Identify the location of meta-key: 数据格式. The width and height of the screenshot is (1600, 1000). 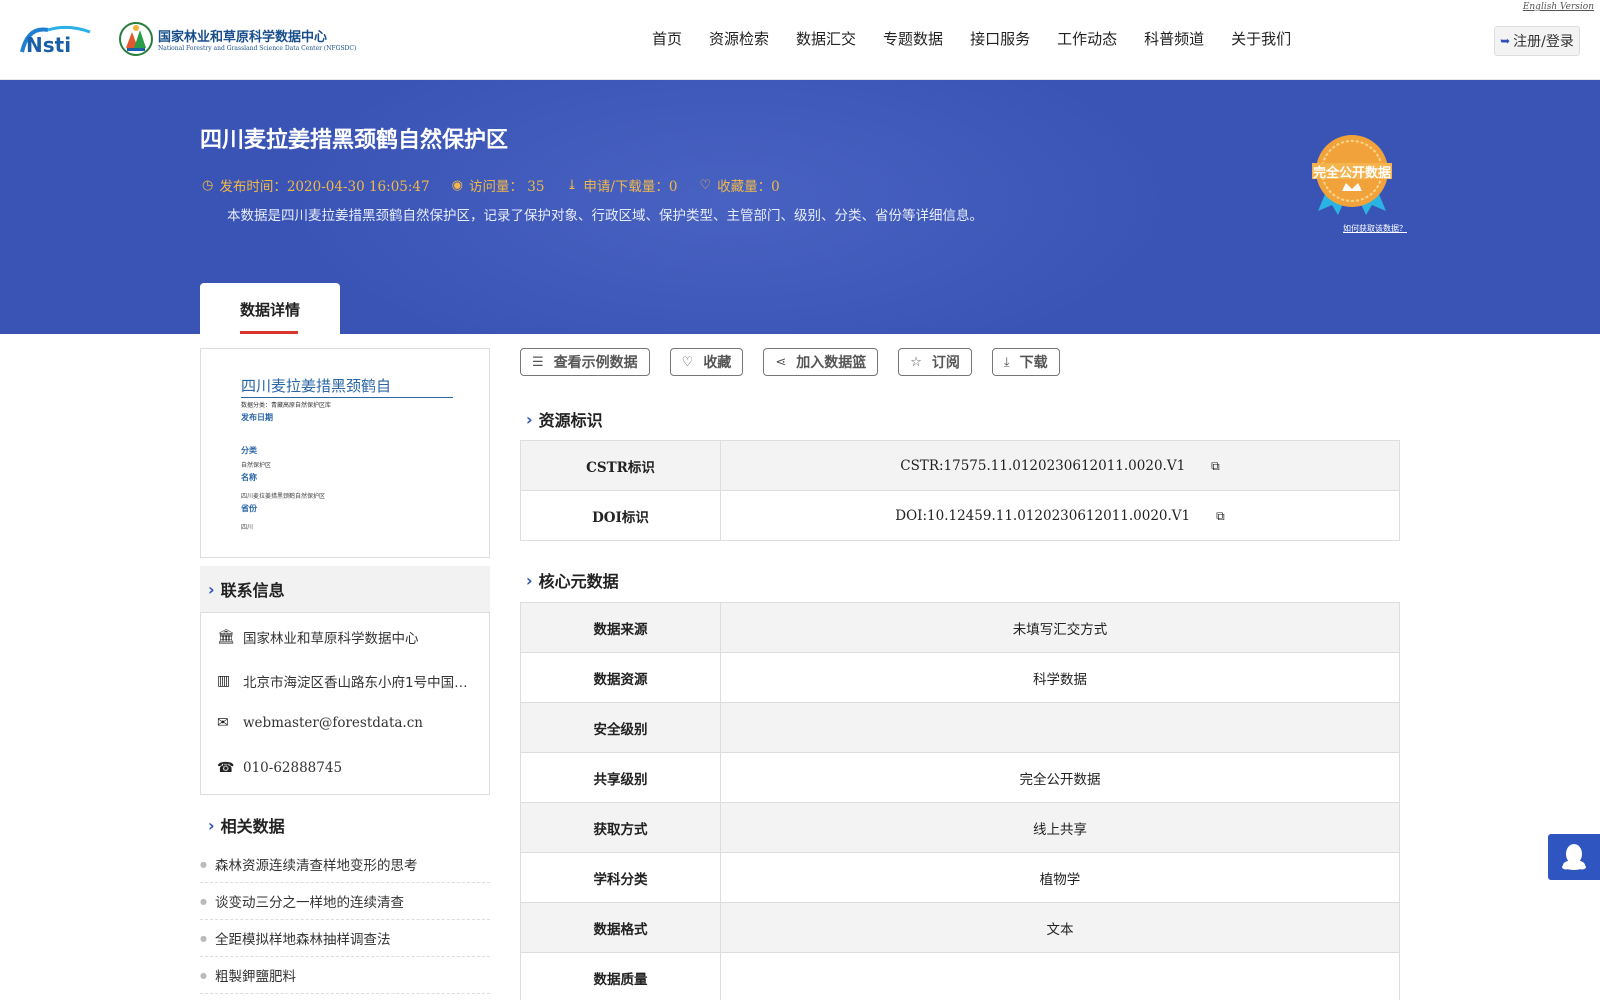
(620, 927).